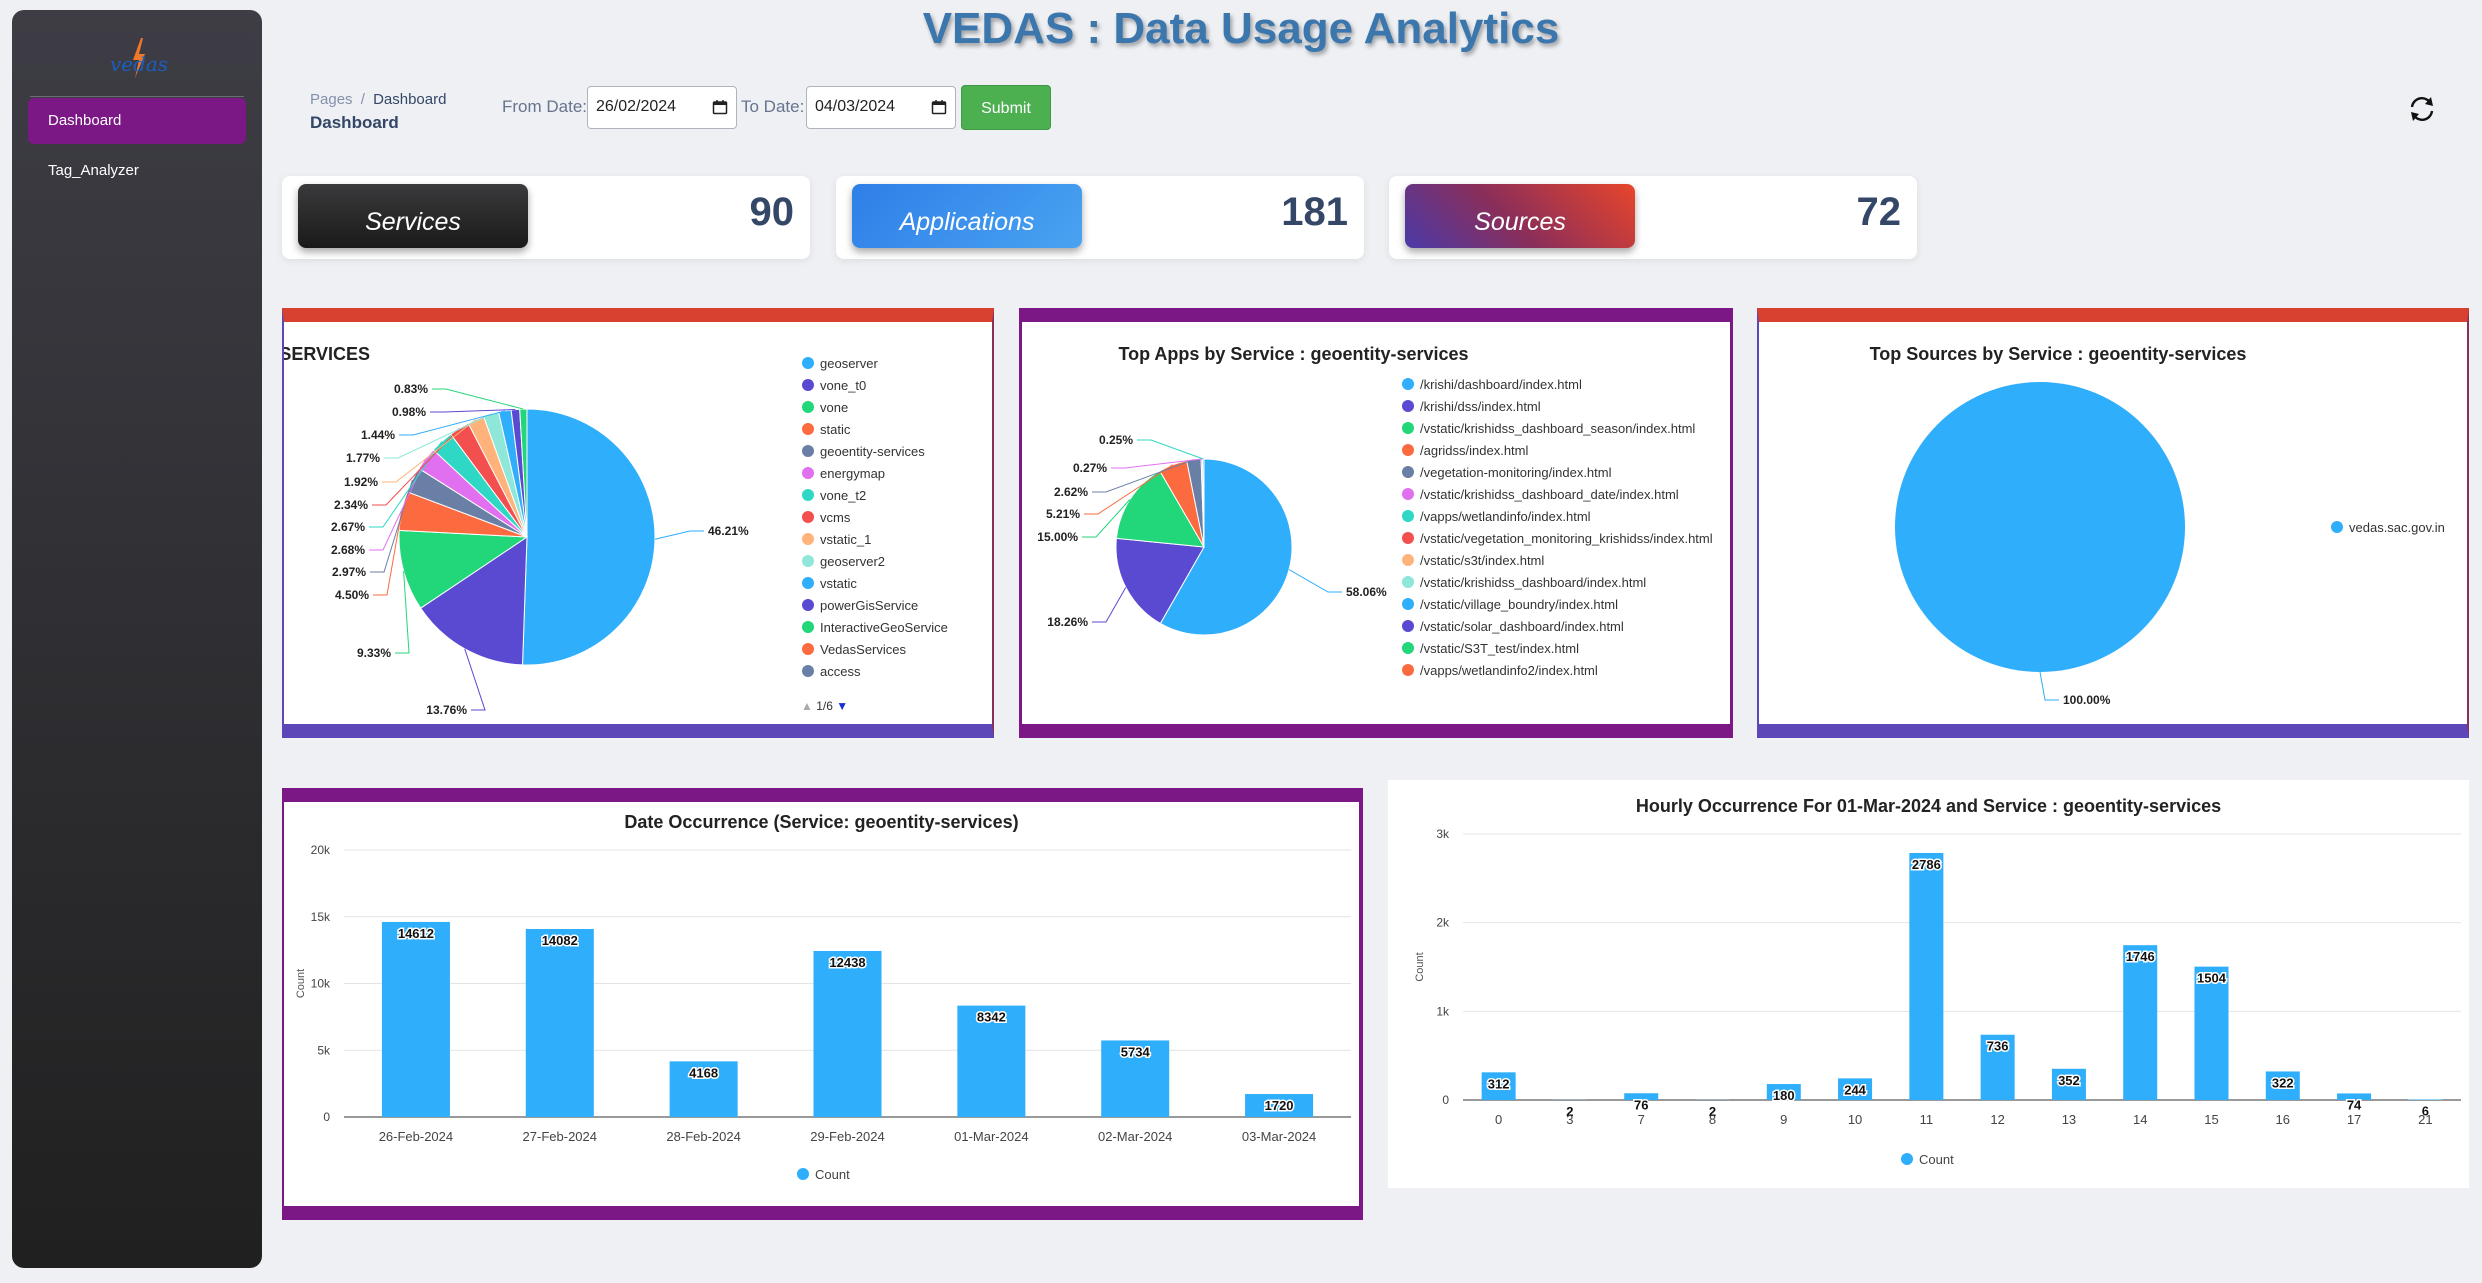 This screenshot has height=1283, width=2482. What do you see at coordinates (1473, 560) in the screenshot?
I see `legend-item: /vstatic/s3t/index.html` at bounding box center [1473, 560].